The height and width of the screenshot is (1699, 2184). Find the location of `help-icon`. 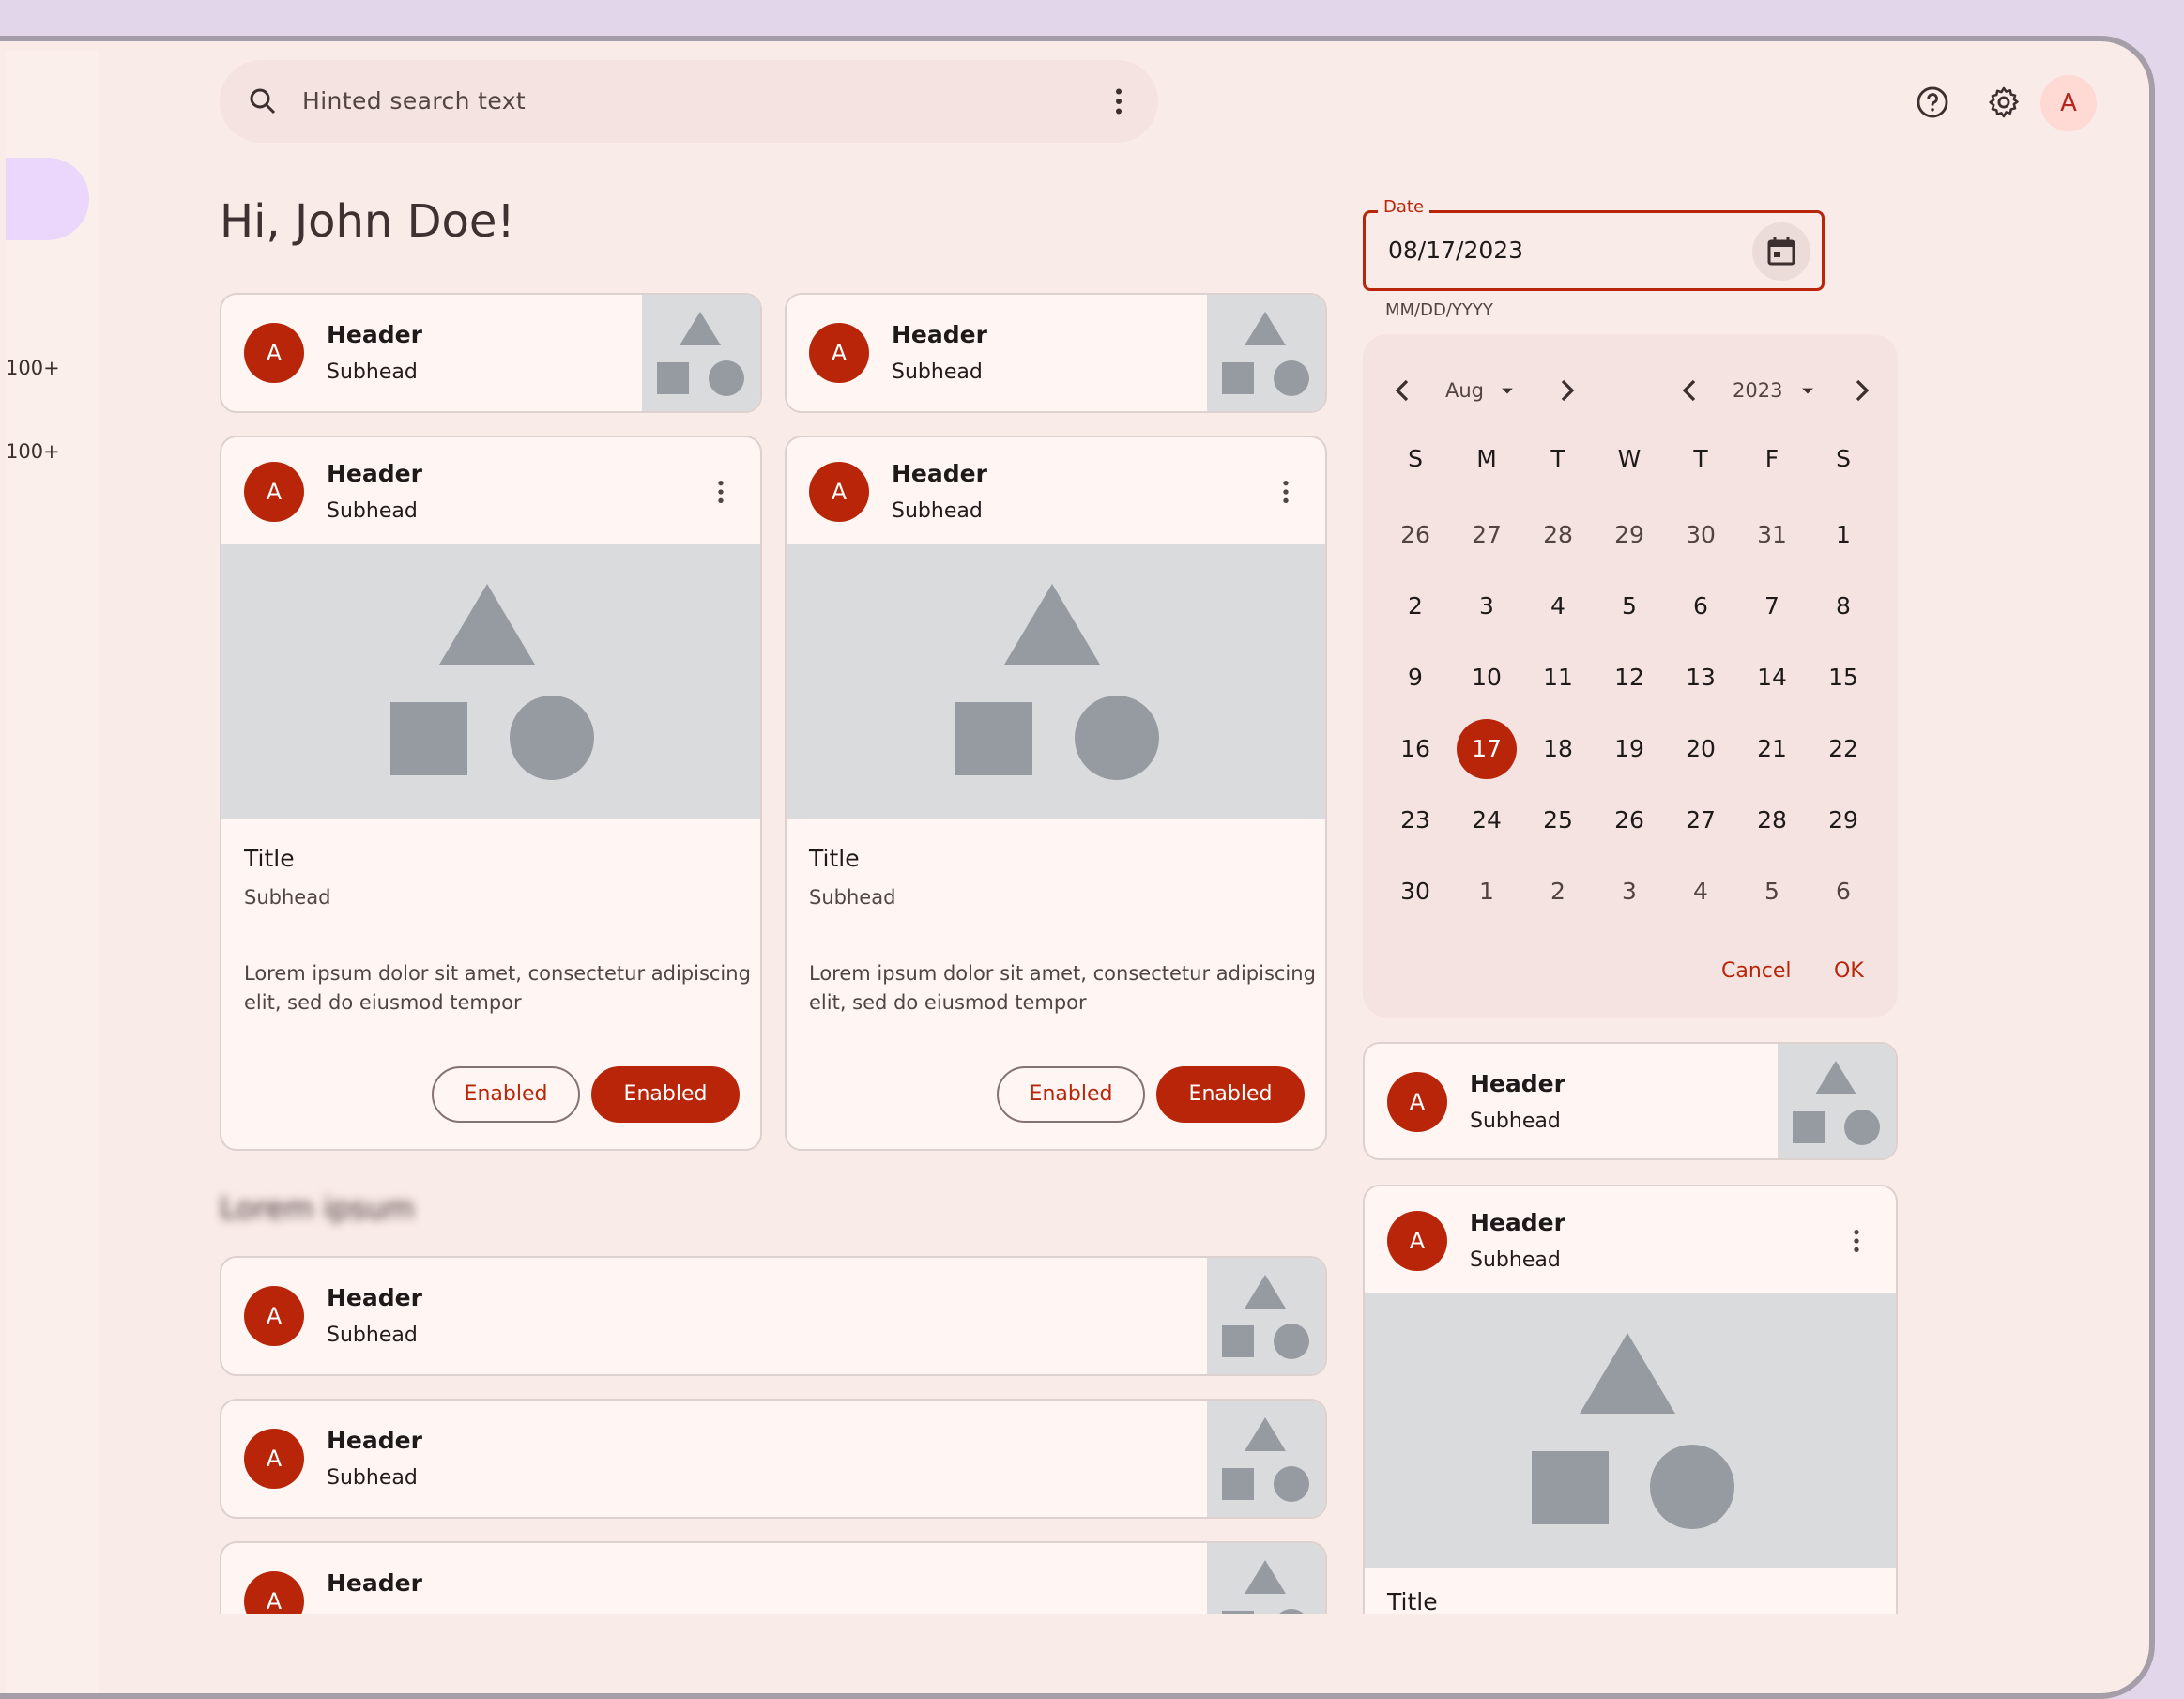

help-icon is located at coordinates (1932, 102).